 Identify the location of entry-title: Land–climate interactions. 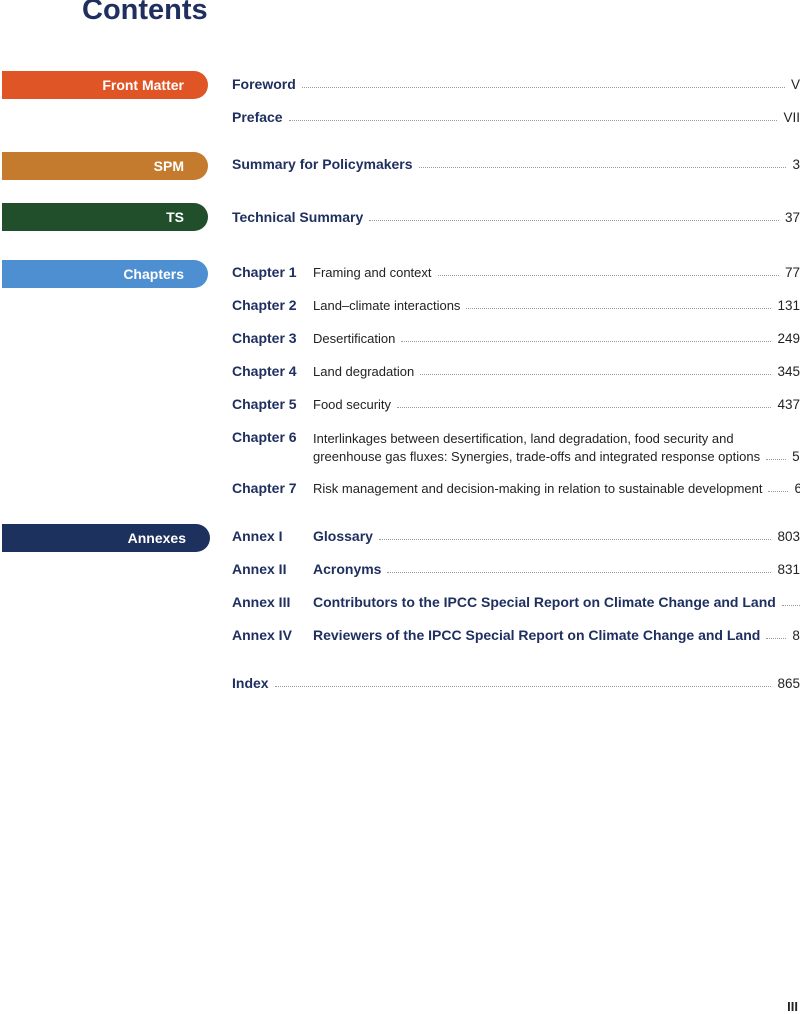
(386, 305).